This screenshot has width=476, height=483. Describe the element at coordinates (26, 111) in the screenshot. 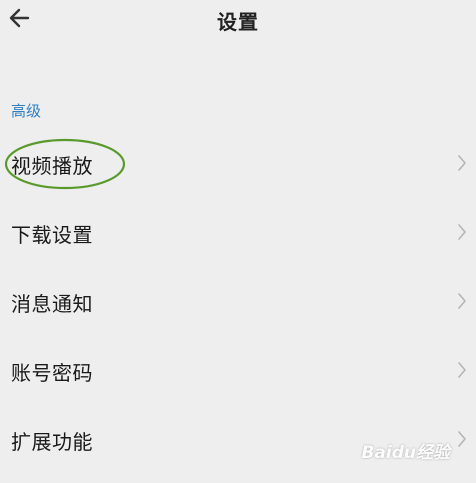

I see `section-header: 高级` at that location.